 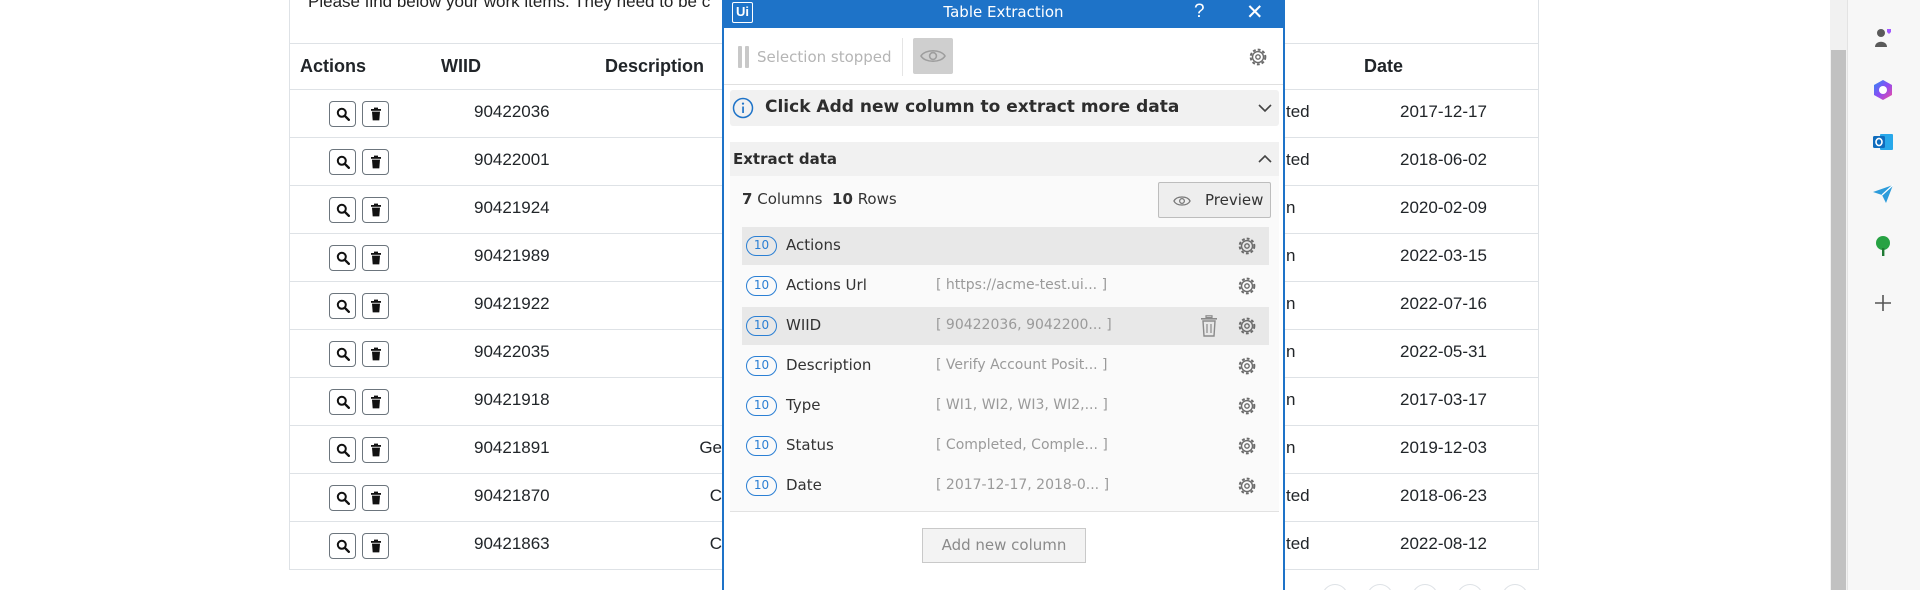 What do you see at coordinates (655, 66) in the screenshot?
I see `header-description: Description` at bounding box center [655, 66].